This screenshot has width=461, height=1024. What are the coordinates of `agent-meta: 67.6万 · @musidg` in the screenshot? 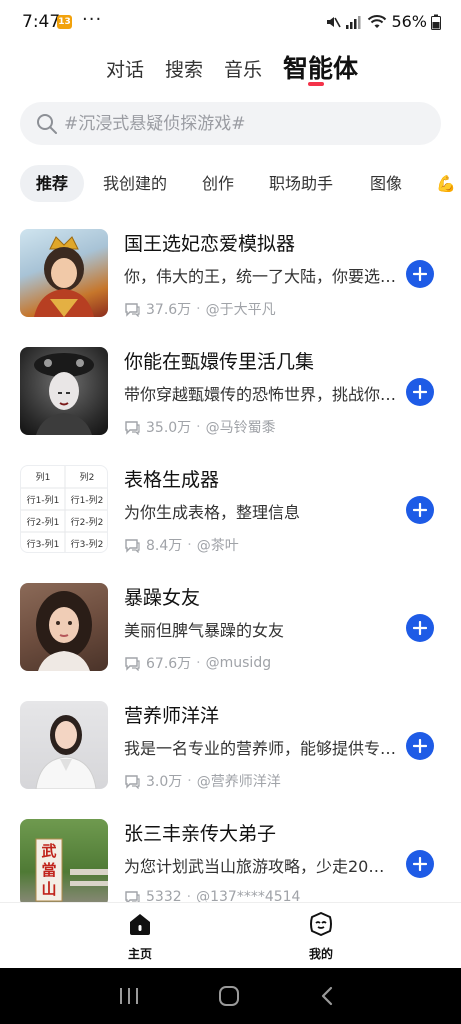 It's located at (197, 663).